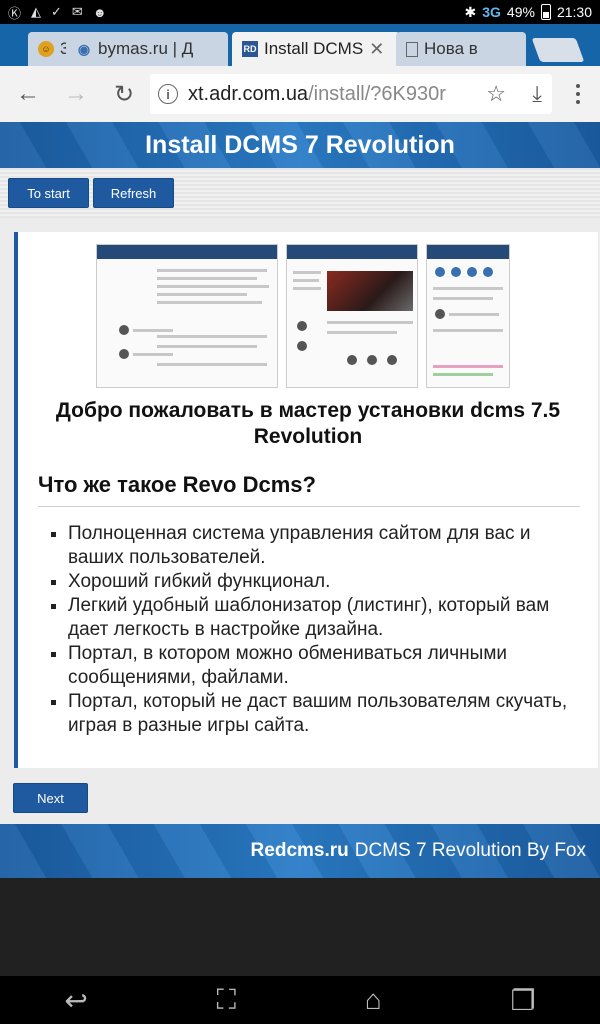 The width and height of the screenshot is (600, 1024). I want to click on battery-percent: 49%, so click(520, 12).